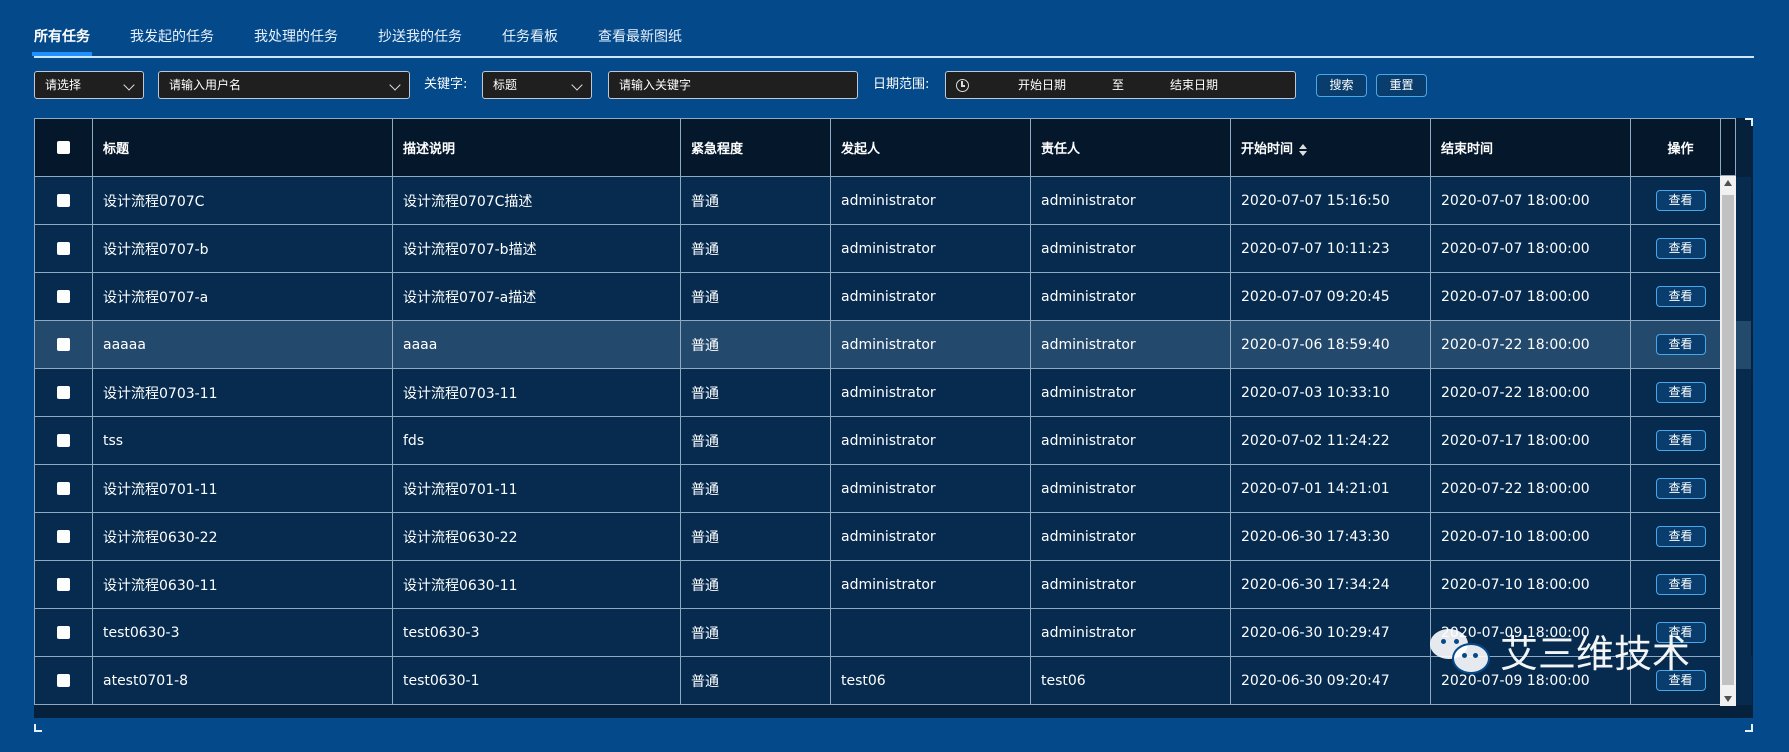  I want to click on cell-title: 设计流程0630-11, so click(242, 584).